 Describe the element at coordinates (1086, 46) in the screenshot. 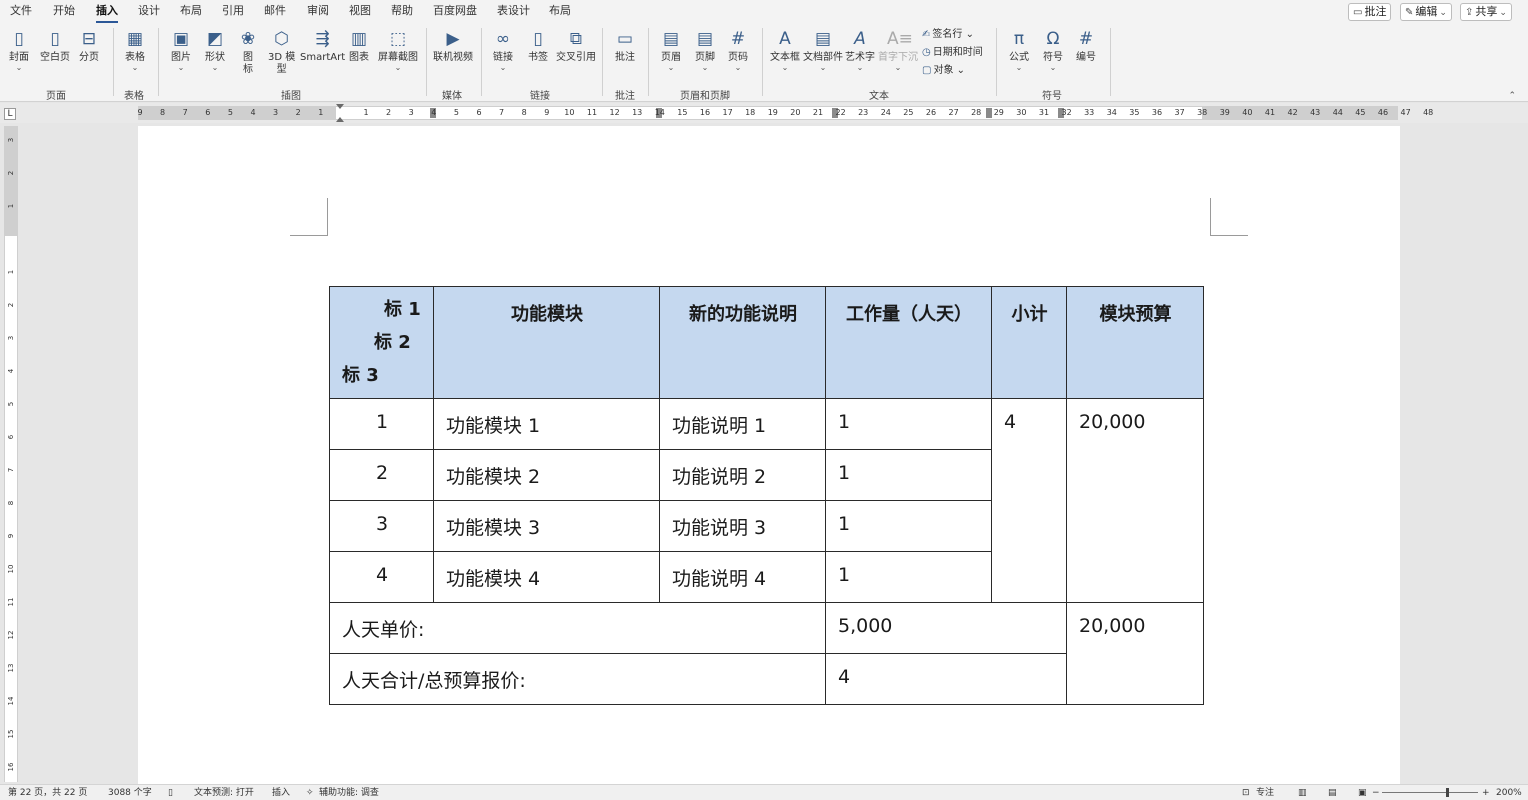

I see `numbering-button: # 编号` at that location.